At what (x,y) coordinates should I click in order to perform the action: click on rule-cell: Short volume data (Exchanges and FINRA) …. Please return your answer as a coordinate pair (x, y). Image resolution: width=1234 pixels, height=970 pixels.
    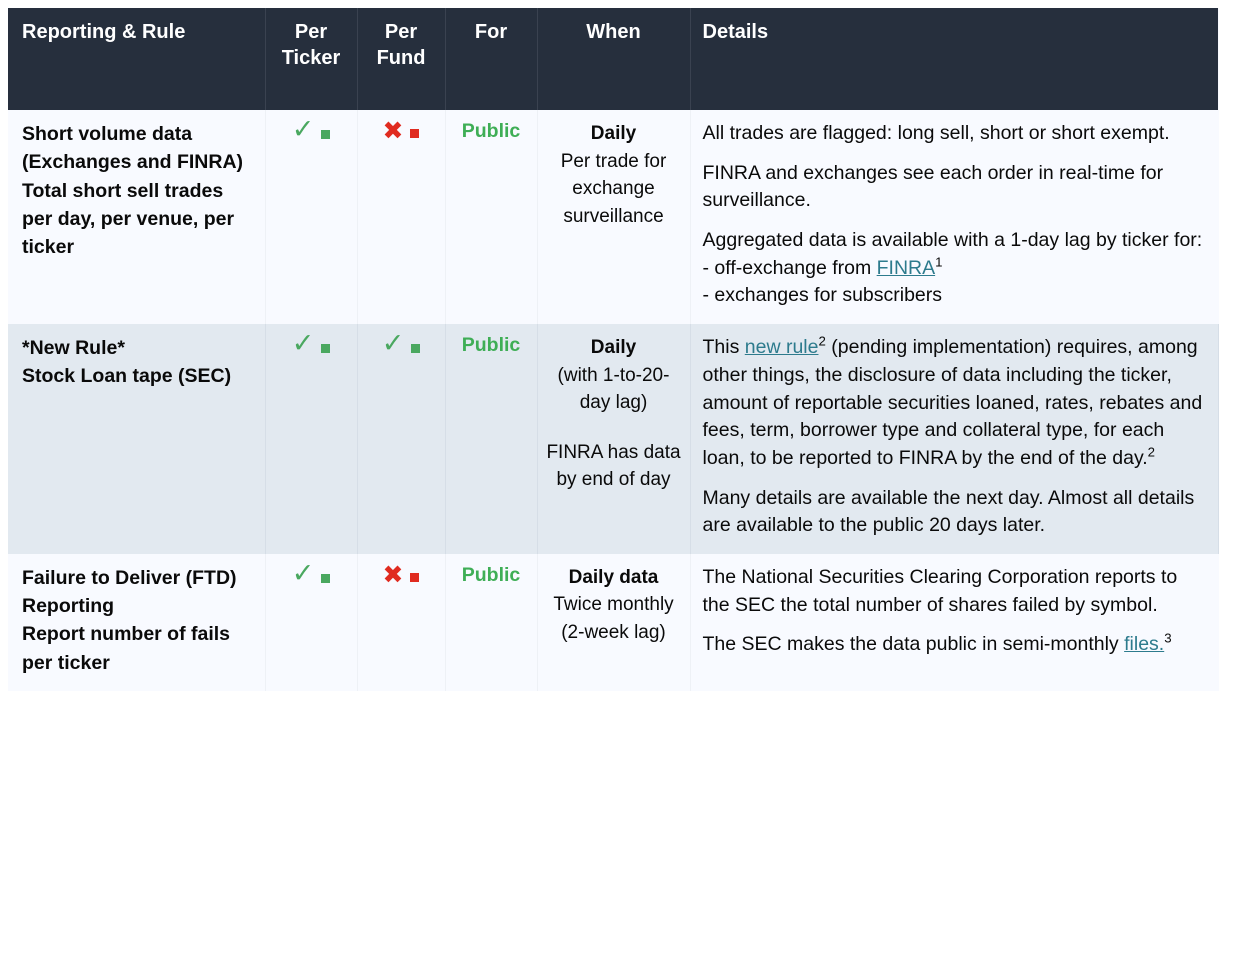
    Looking at the image, I should click on (137, 217).